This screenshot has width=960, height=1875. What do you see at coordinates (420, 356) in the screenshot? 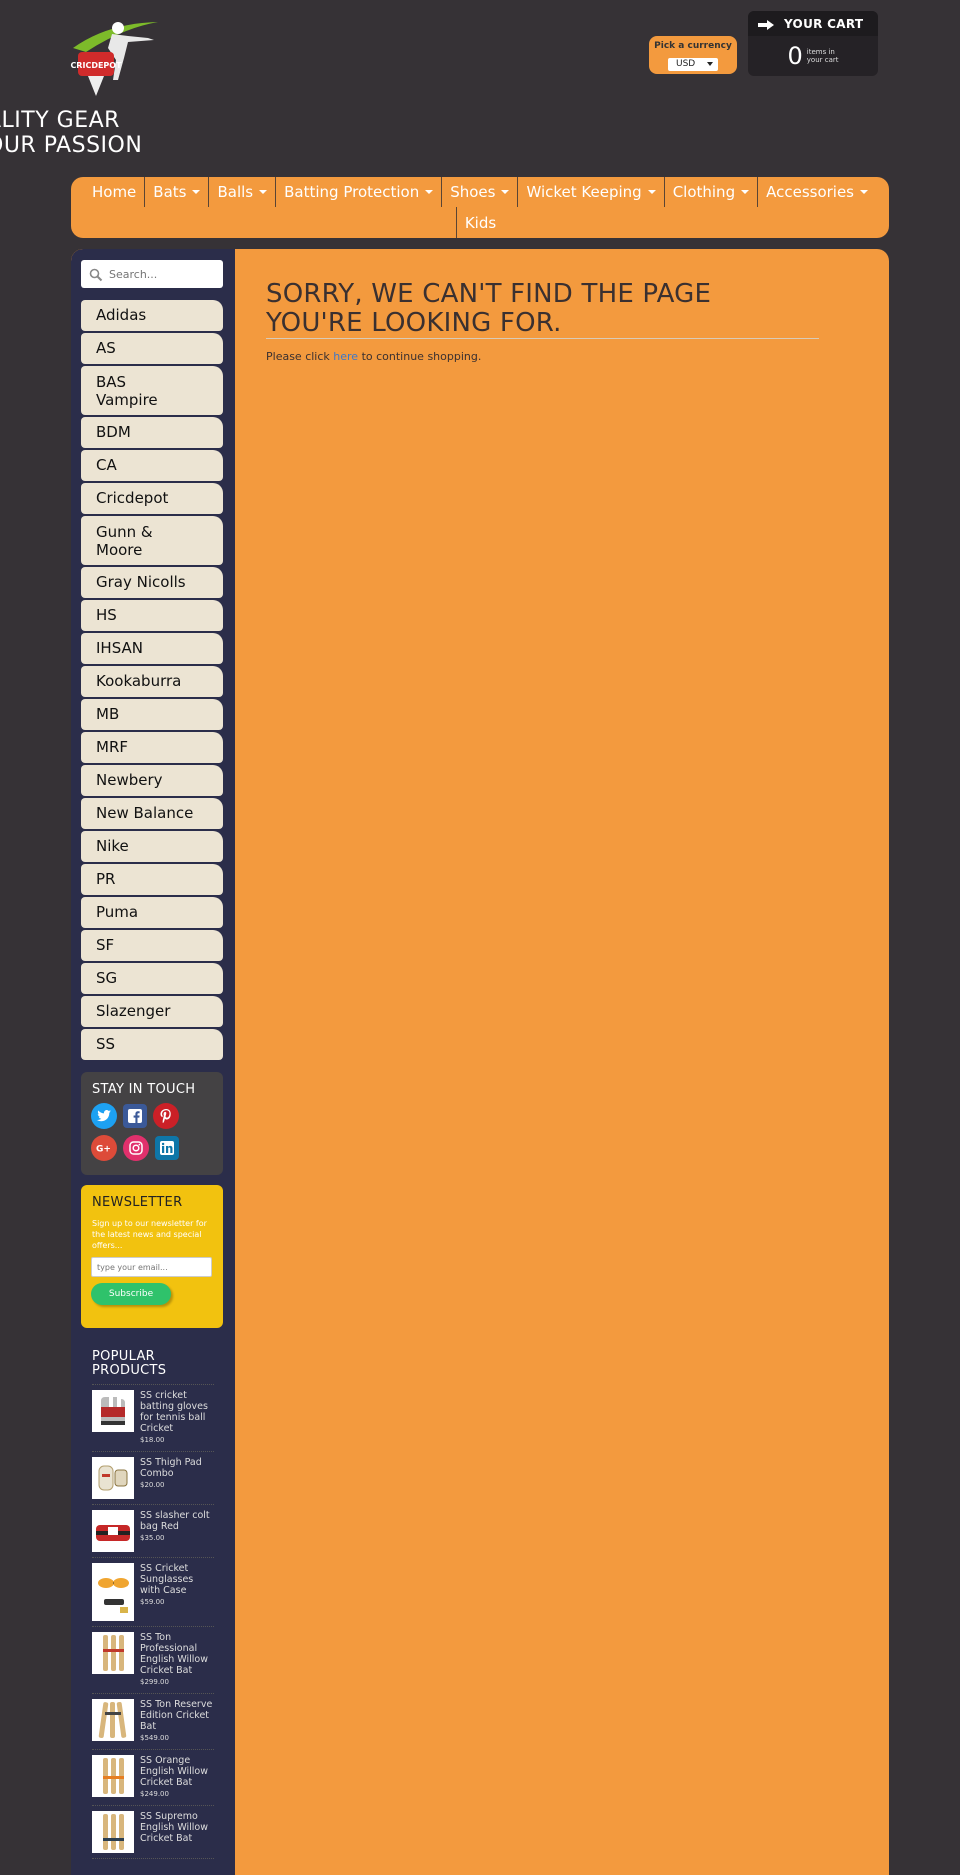
I see `message-suffix: to continue shopping.` at bounding box center [420, 356].